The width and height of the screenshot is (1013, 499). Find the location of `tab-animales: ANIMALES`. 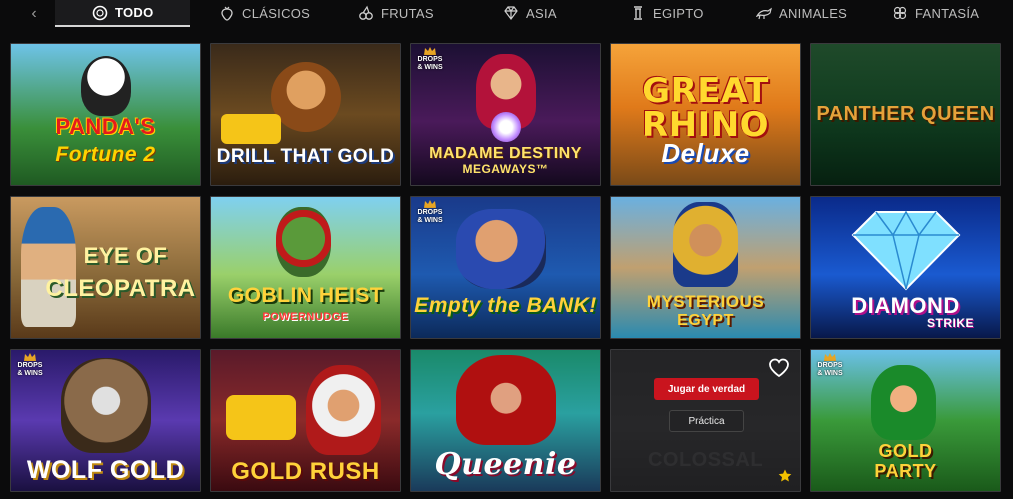

tab-animales: ANIMALES is located at coordinates (801, 13).